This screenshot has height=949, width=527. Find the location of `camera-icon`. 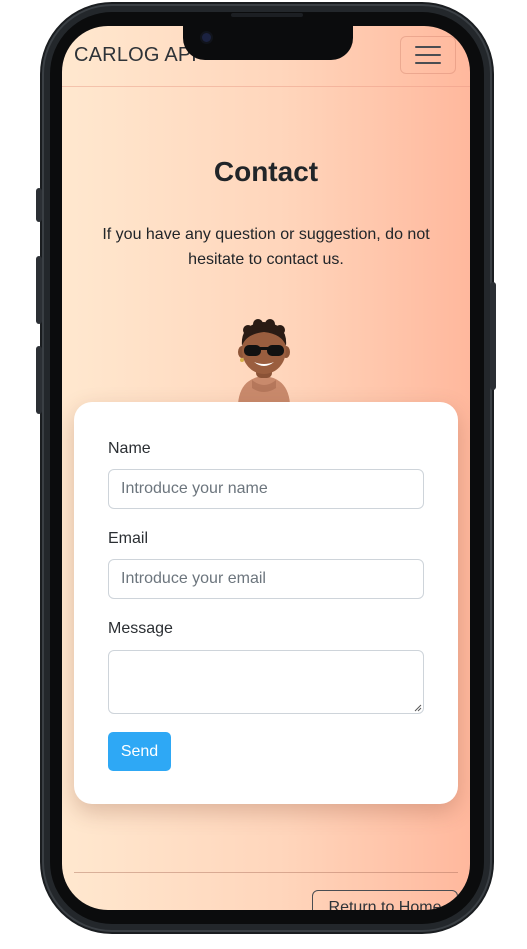

camera-icon is located at coordinates (206, 37).